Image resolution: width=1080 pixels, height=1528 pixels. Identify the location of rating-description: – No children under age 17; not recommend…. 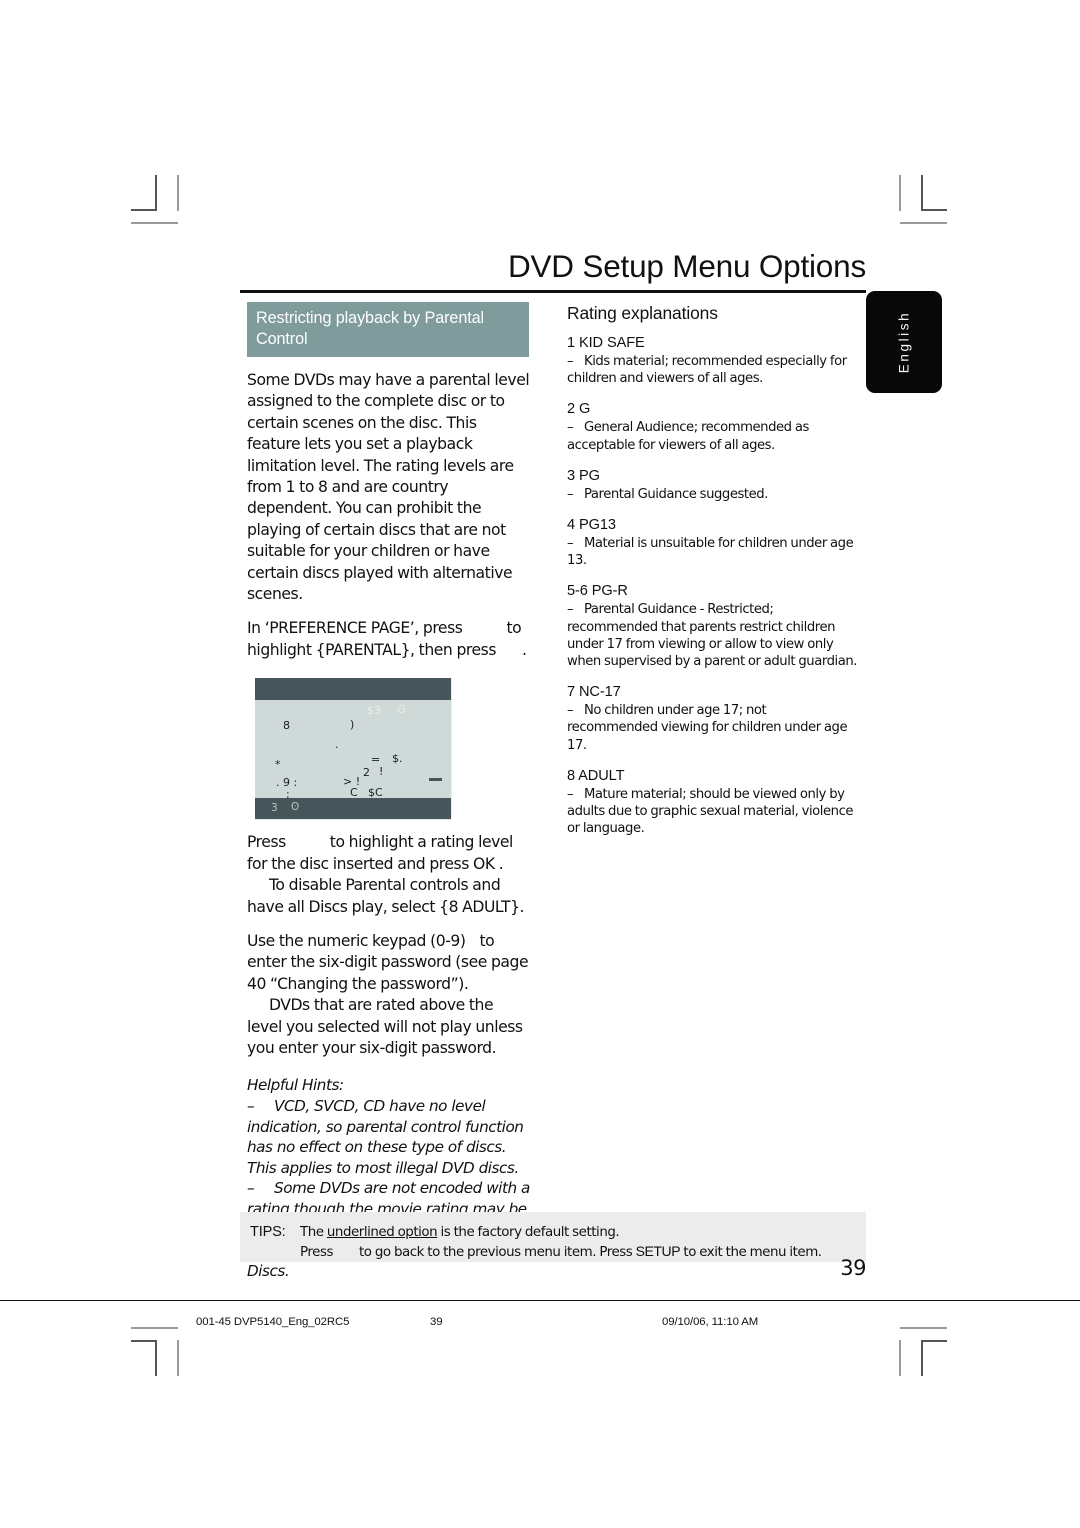
(712, 728).